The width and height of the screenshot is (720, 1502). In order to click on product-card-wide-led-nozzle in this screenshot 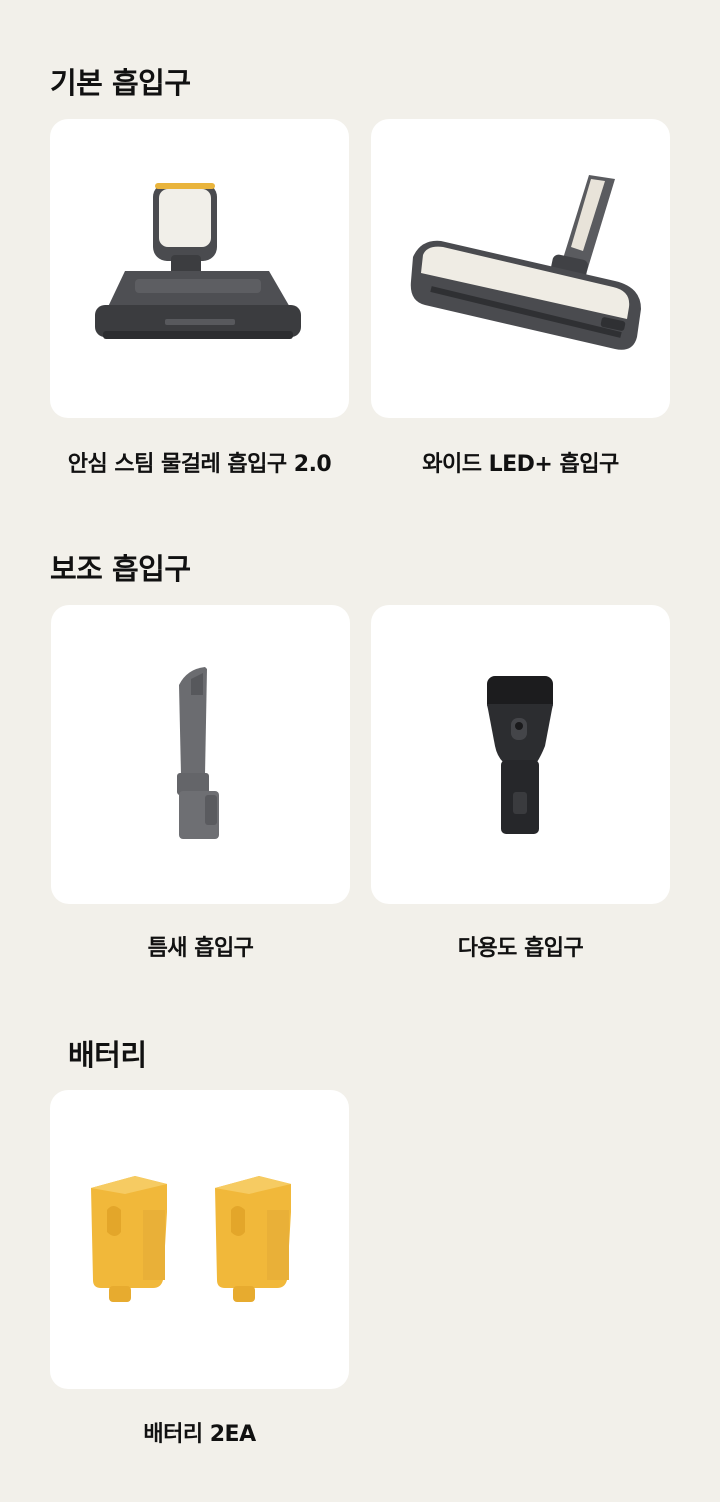, I will do `click(520, 268)`.